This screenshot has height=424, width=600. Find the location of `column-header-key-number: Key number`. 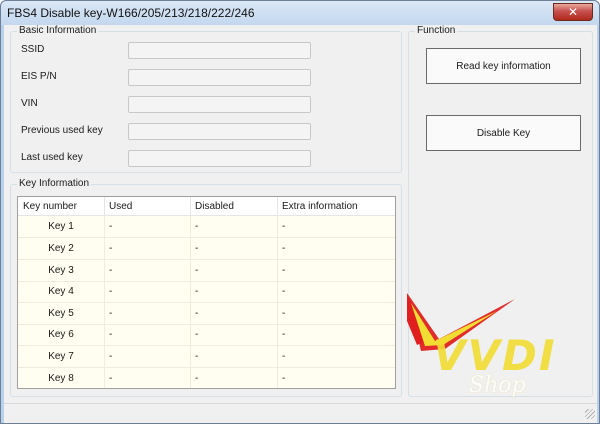

column-header-key-number: Key number is located at coordinates (50, 206).